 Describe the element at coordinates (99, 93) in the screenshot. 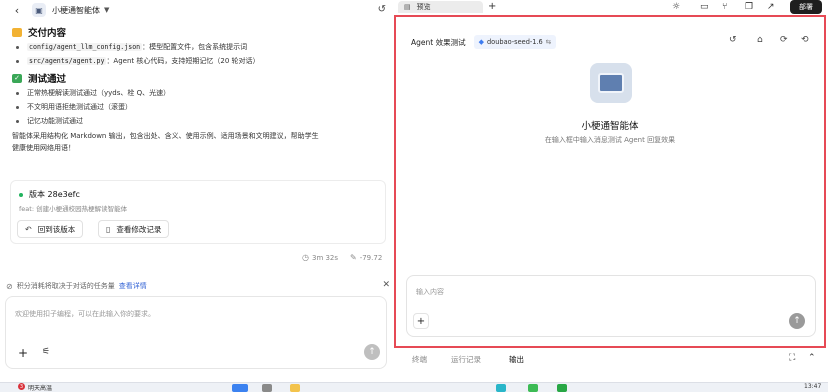

I see `list-item-text: 正常热梗解读测试通过（yyds、栓 Q、光速）` at that location.